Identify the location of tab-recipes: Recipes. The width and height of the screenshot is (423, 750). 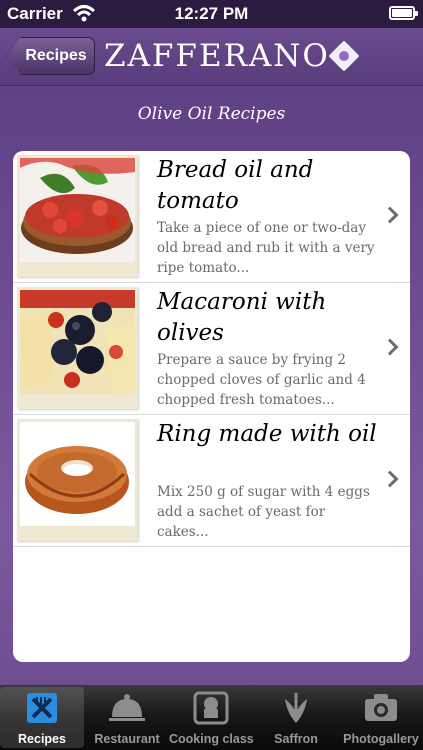
(42, 717).